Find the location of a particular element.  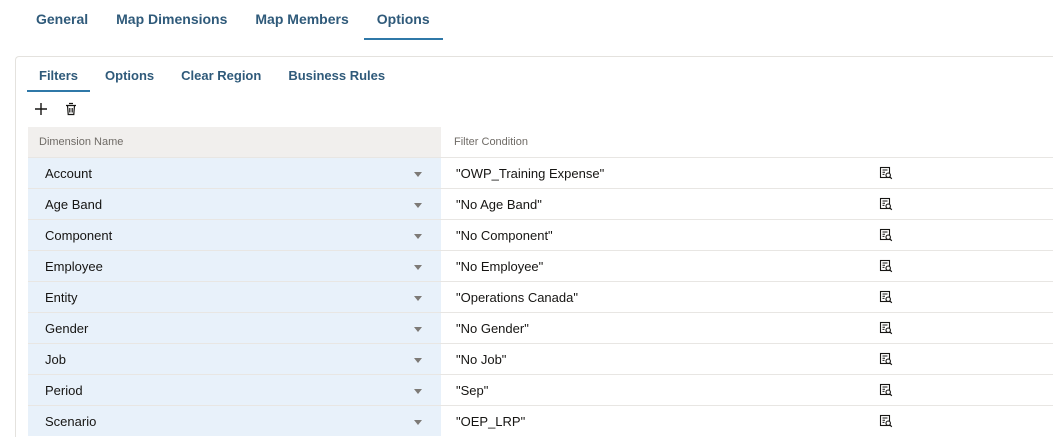

trash-icon is located at coordinates (71, 109).